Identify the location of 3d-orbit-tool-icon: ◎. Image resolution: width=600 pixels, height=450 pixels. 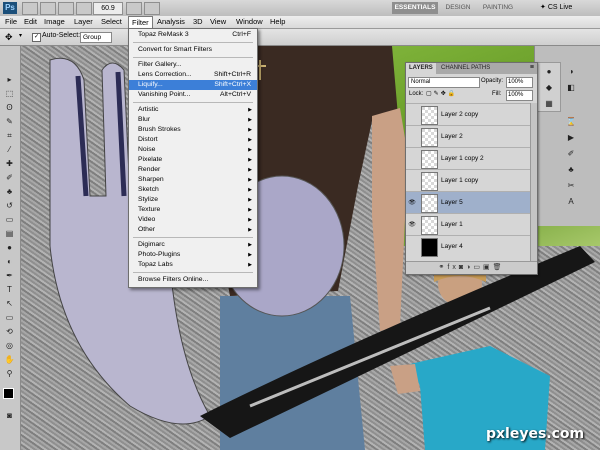
(9, 345).